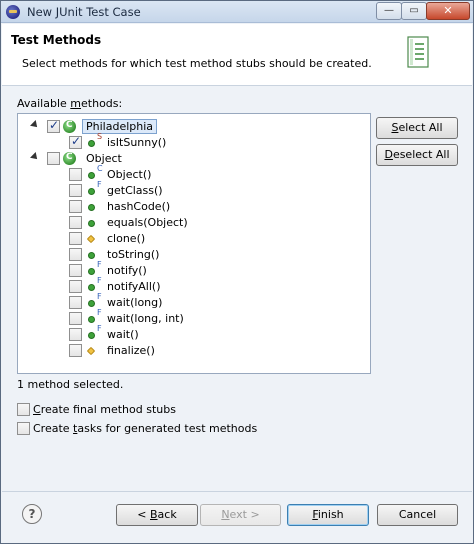 The image size is (474, 544). I want to click on create-tasks-checkbox, so click(23, 428).